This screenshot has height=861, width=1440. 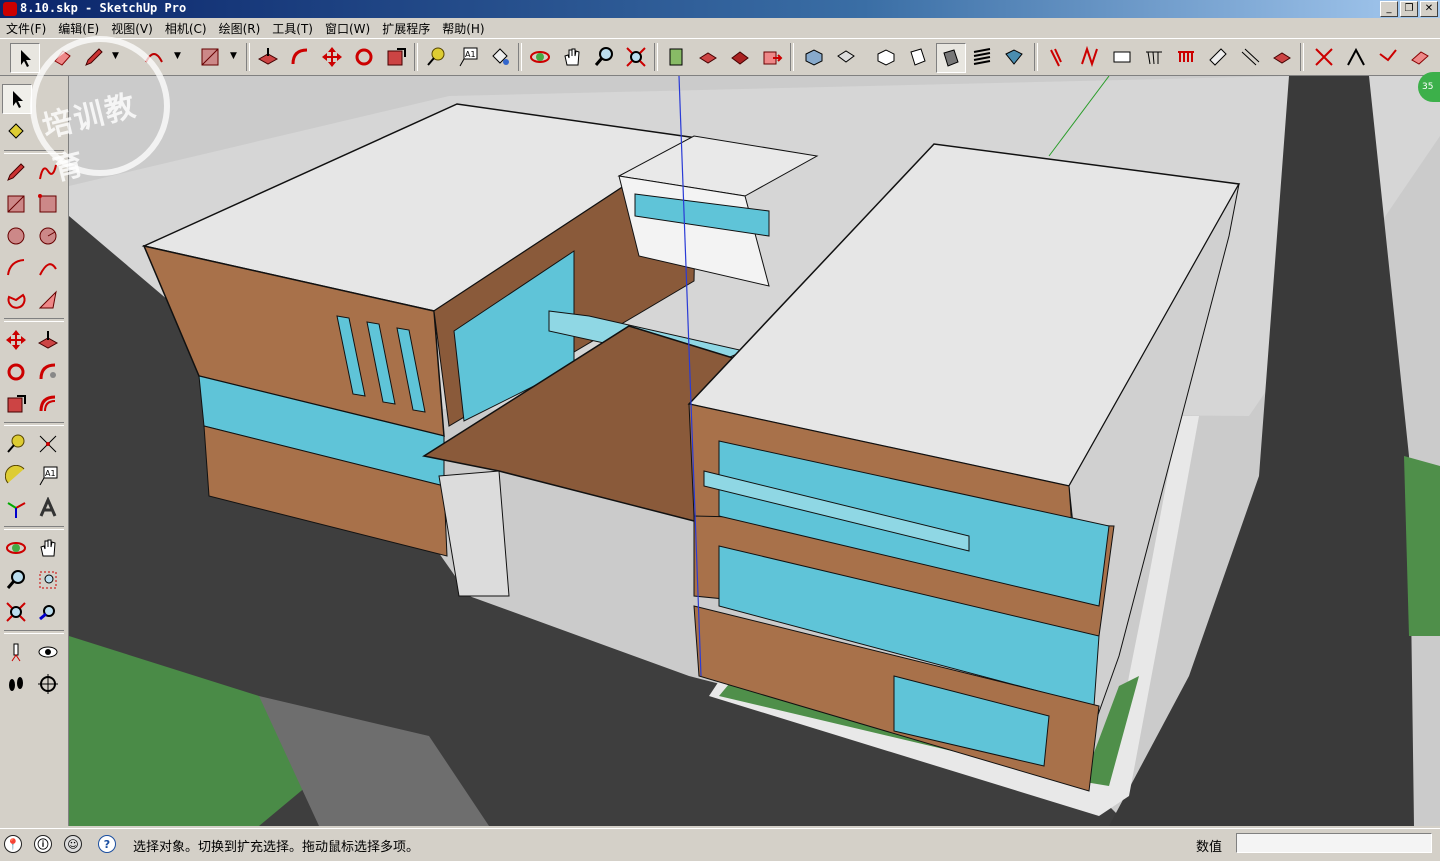 I want to click on 3d-text-icon, so click(x=48, y=508).